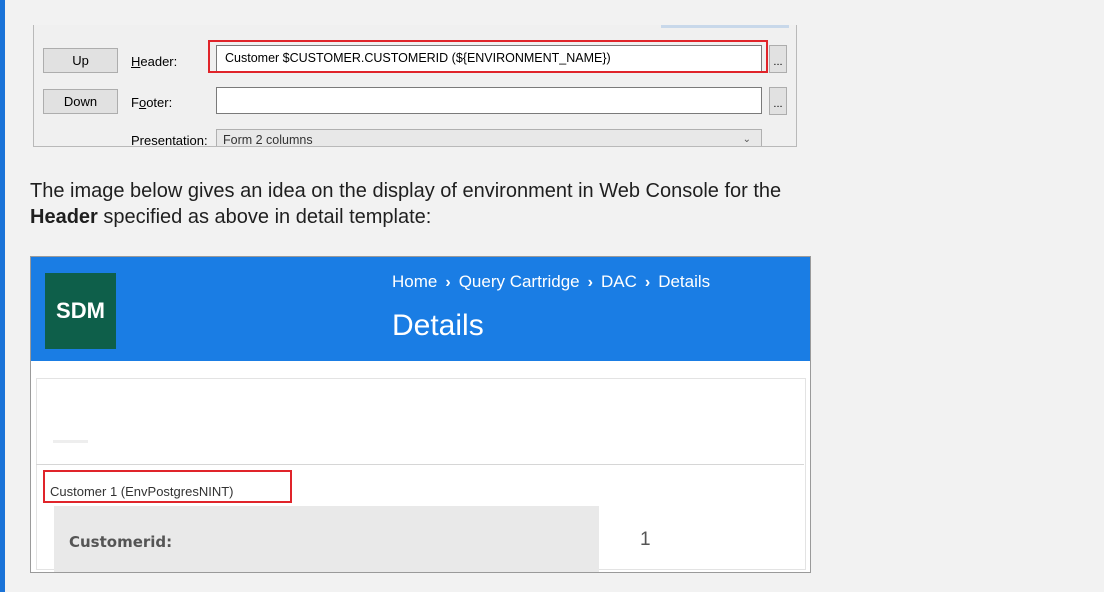 The image size is (1104, 592). What do you see at coordinates (489, 100) in the screenshot?
I see `footer-input` at bounding box center [489, 100].